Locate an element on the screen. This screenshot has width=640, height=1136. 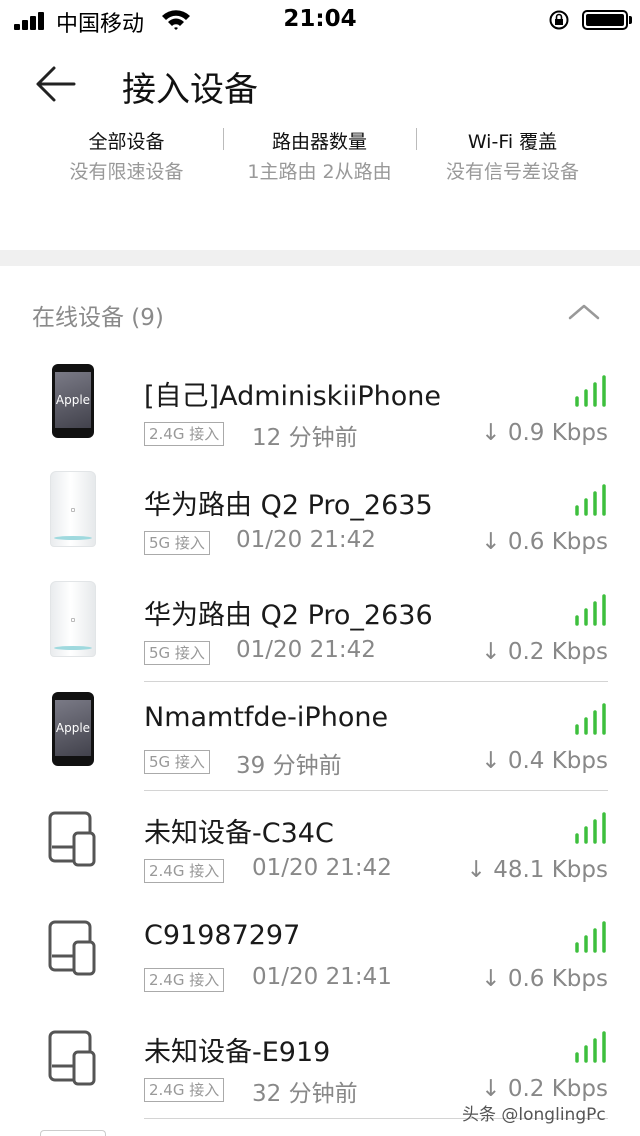
chevron-up-icon is located at coordinates (584, 312).